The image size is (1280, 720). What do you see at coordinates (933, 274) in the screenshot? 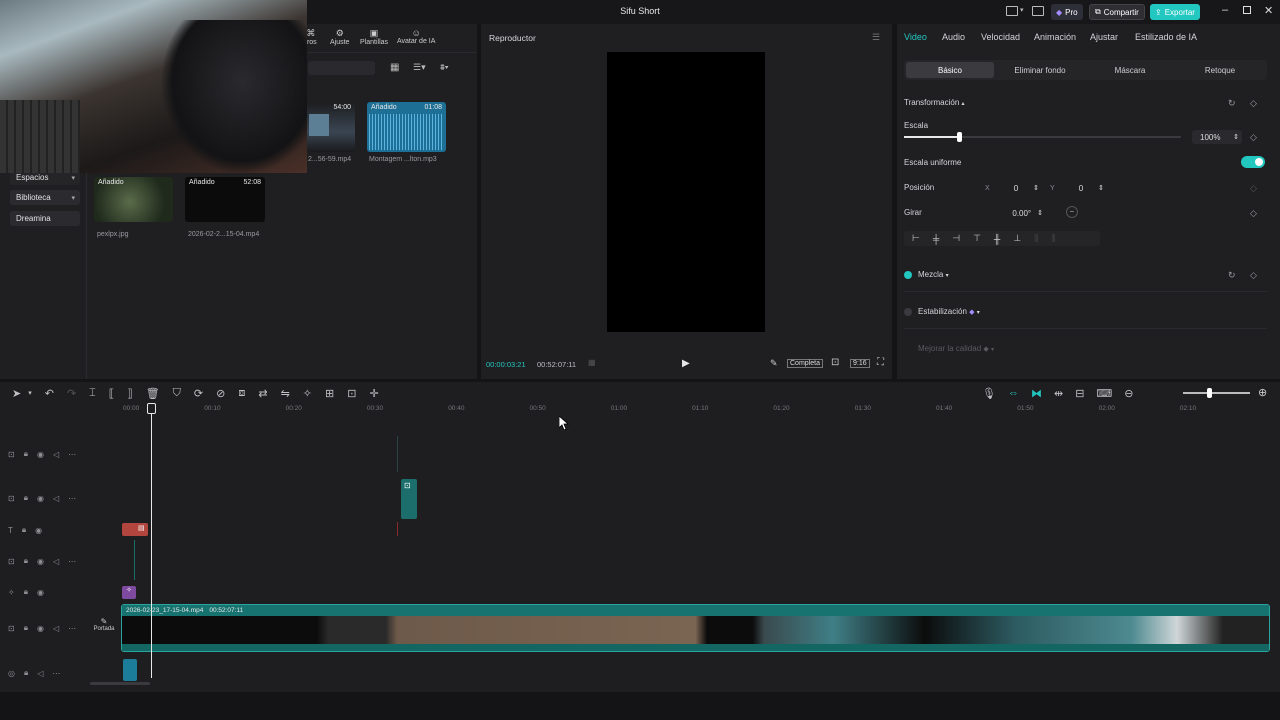
I see `blend-label: Mezcla ▾` at bounding box center [933, 274].